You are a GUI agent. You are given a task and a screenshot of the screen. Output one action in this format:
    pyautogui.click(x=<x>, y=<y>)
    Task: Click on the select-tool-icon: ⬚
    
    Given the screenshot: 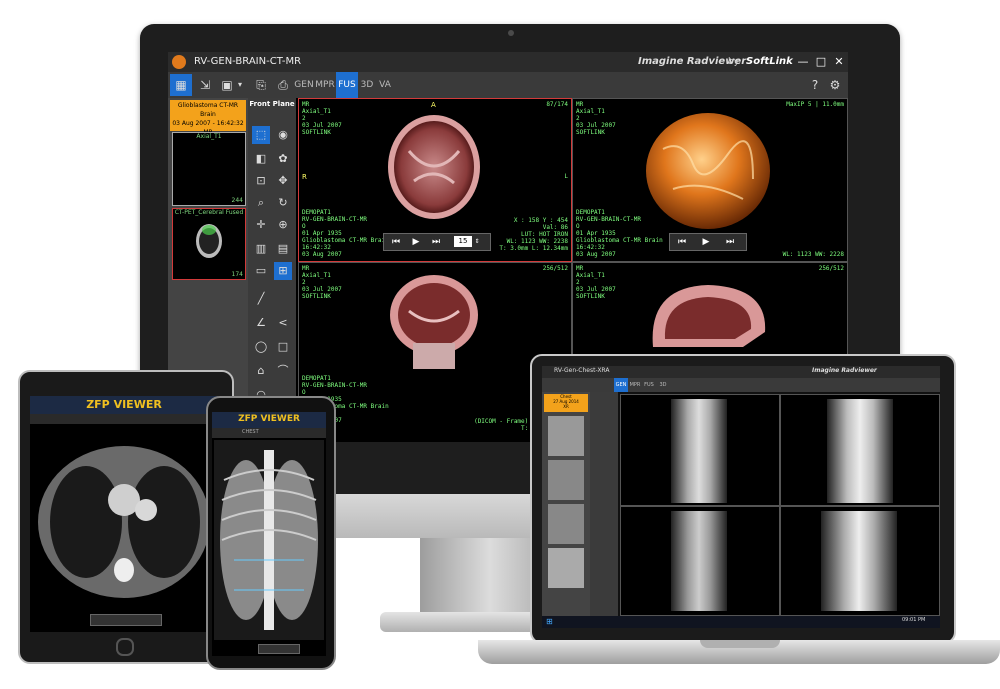 What is the action you would take?
    pyautogui.click(x=261, y=135)
    